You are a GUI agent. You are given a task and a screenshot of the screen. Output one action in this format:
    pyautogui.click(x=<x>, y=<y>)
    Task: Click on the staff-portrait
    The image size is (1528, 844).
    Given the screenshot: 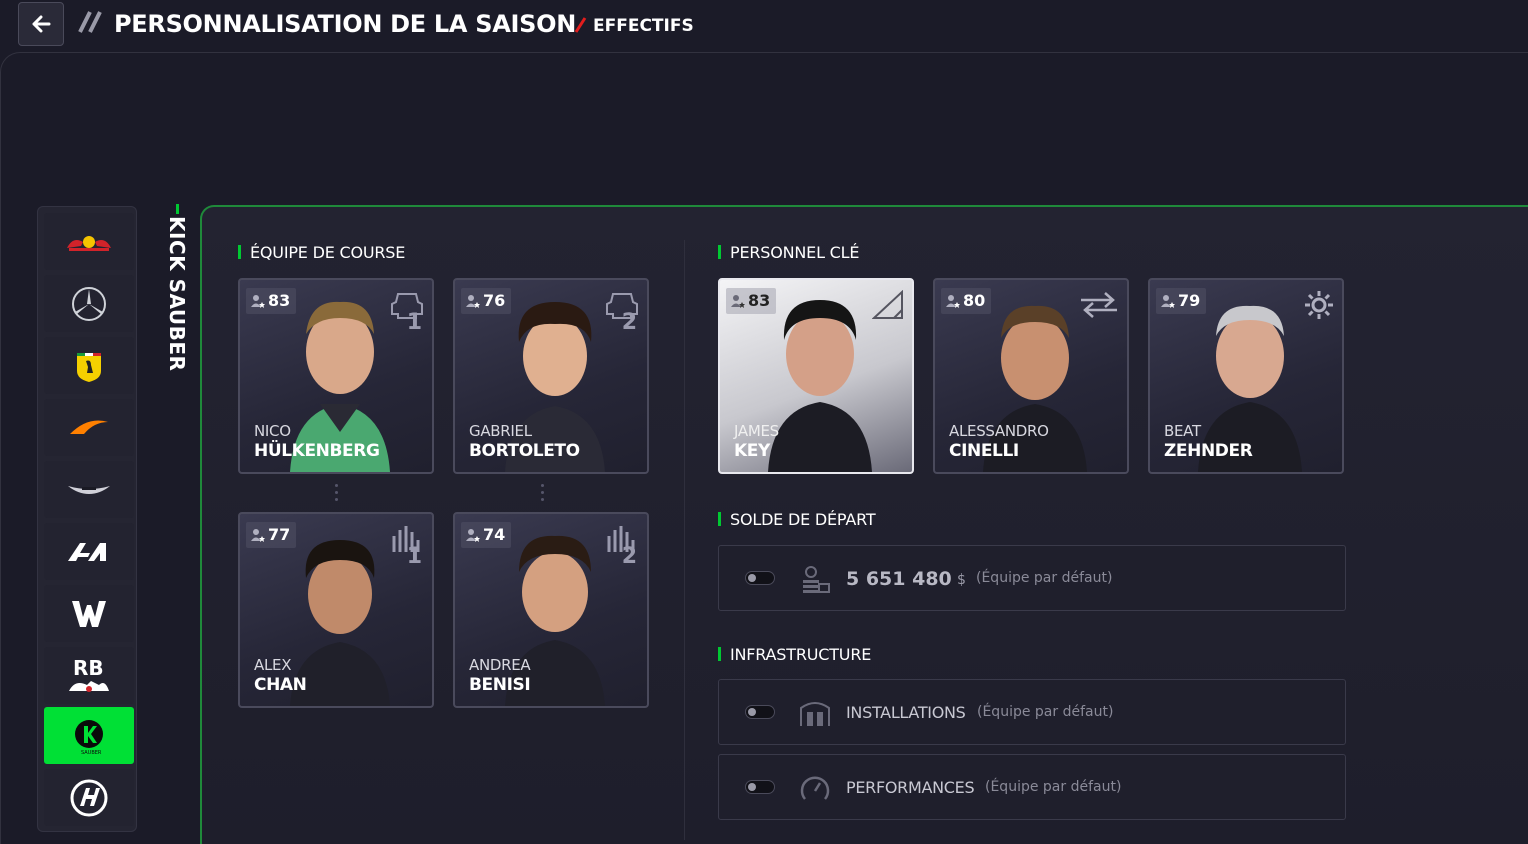 What is the action you would take?
    pyautogui.click(x=820, y=386)
    